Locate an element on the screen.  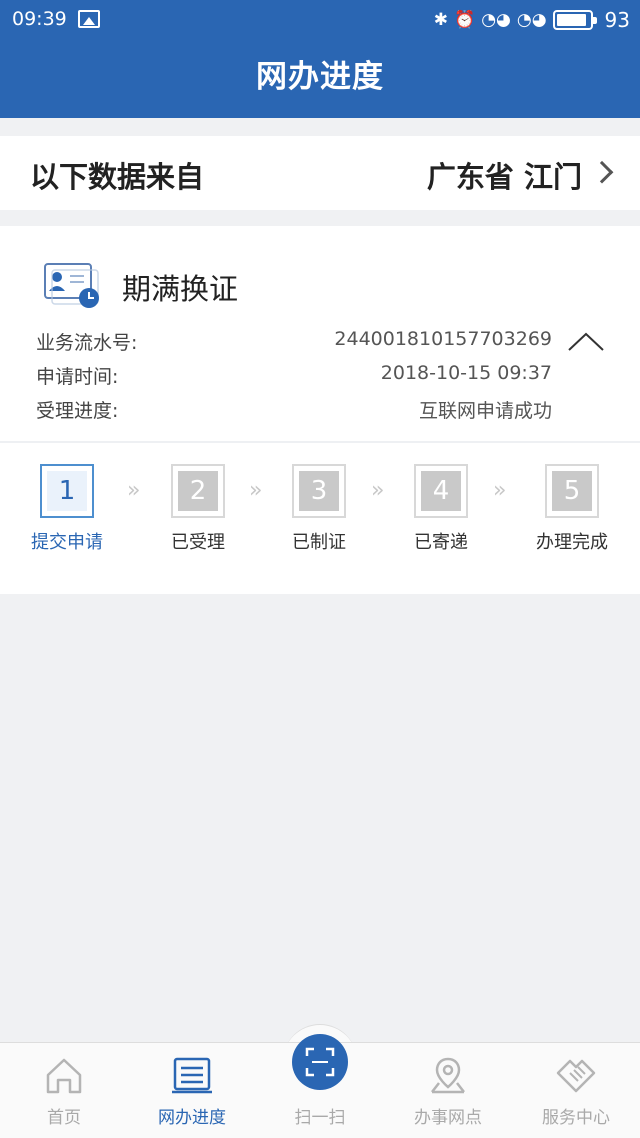
step-label: 提交申请 is located at coordinates (67, 542).